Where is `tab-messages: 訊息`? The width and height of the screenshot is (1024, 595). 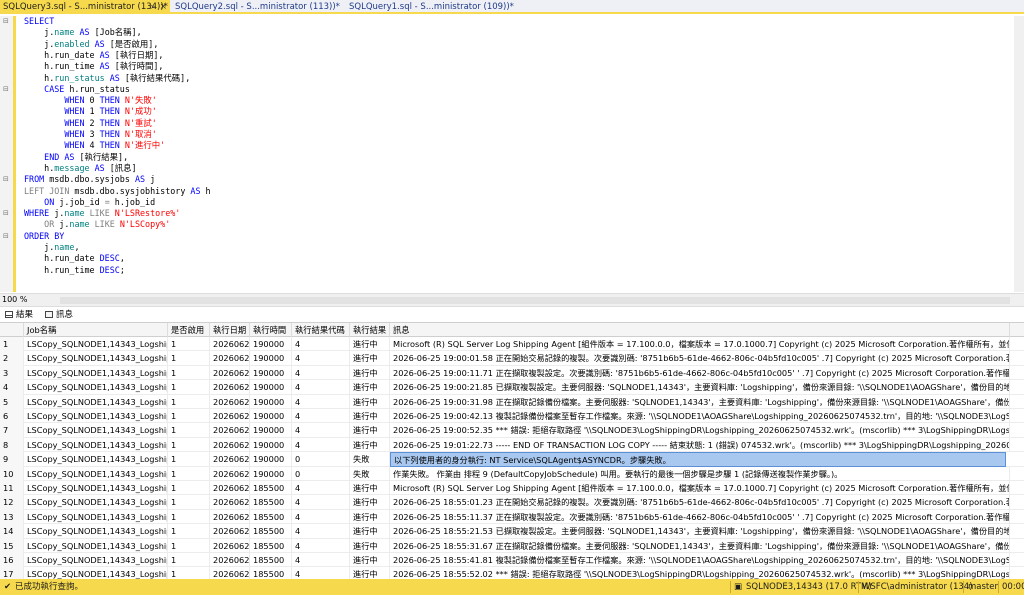
tab-messages: 訊息 is located at coordinates (59, 315).